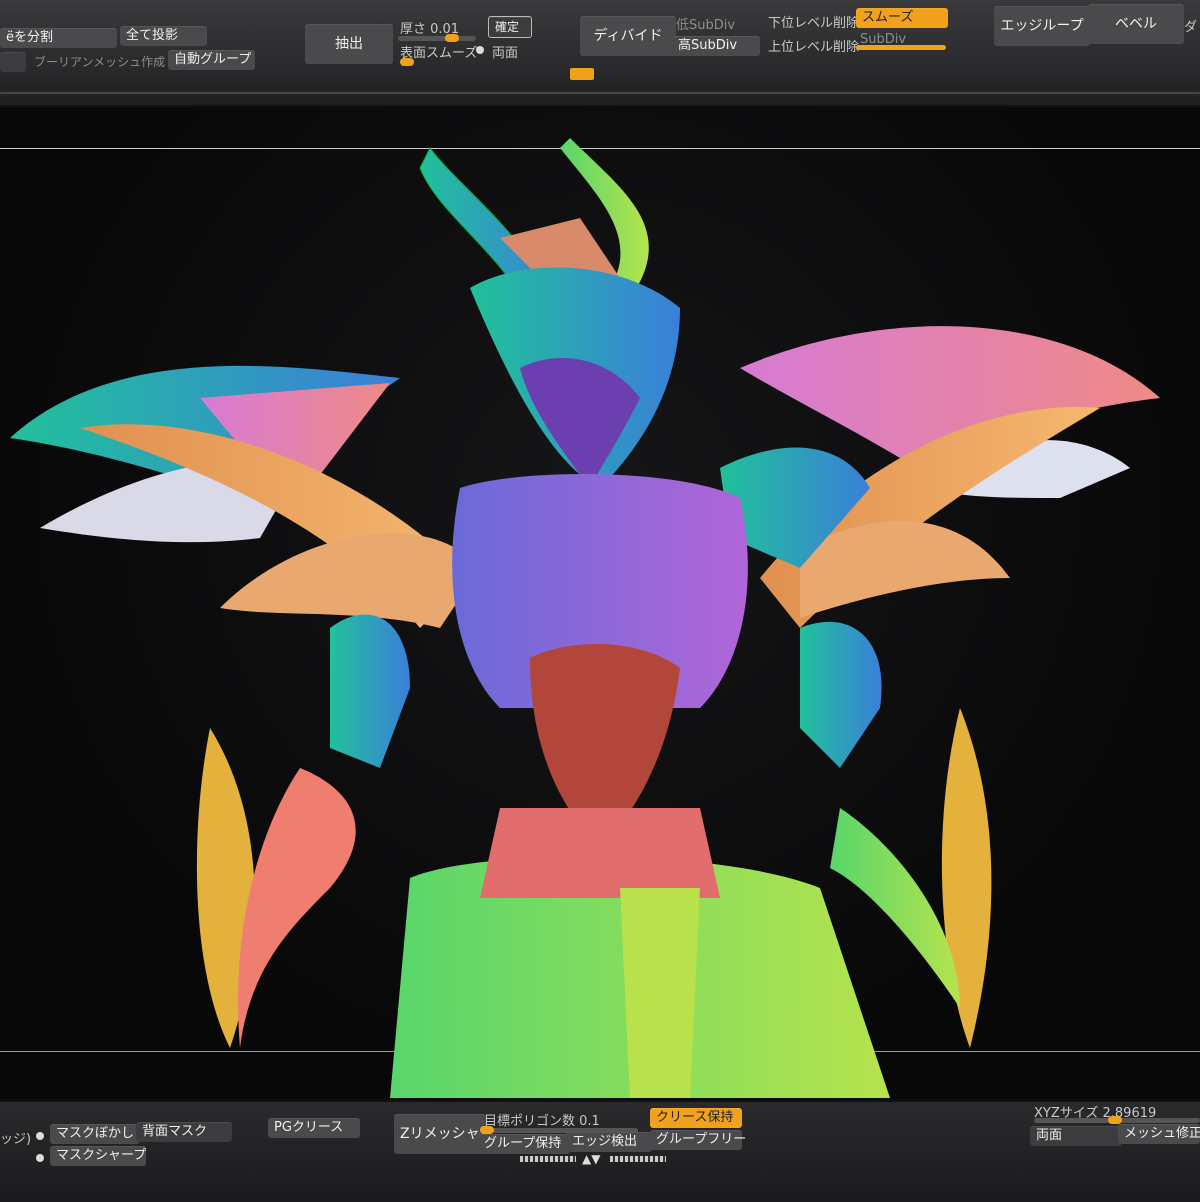 The image size is (1200, 1202). I want to click on thickness-slider-knob, so click(452, 38).